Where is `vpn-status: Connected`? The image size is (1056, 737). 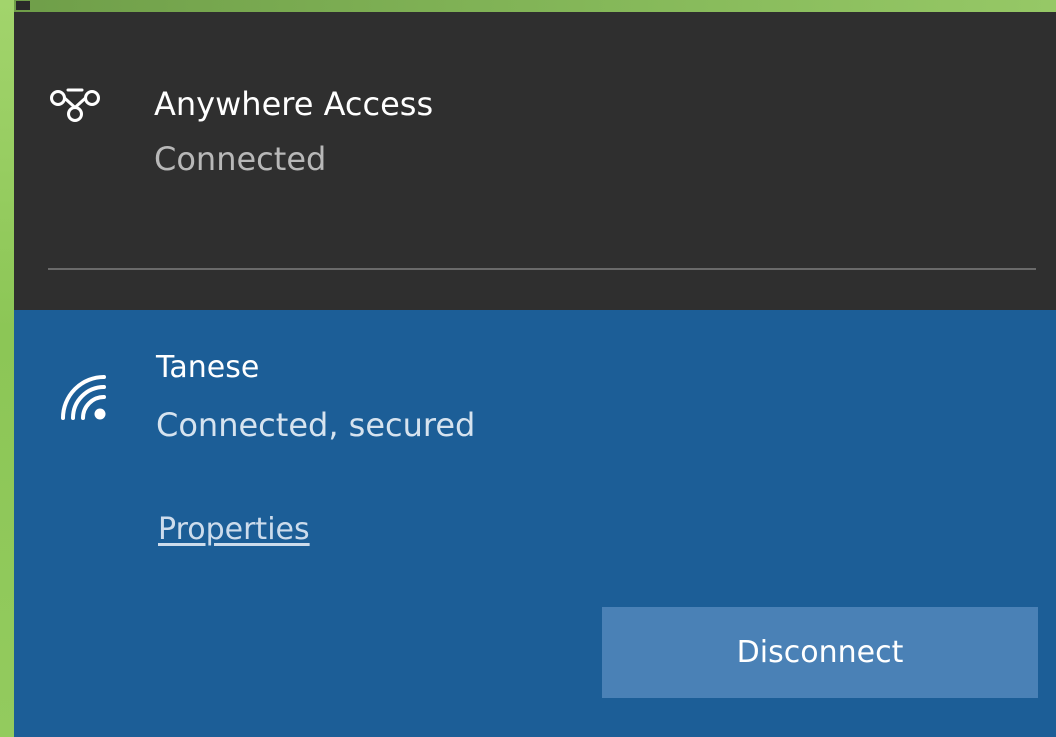 vpn-status: Connected is located at coordinates (240, 159).